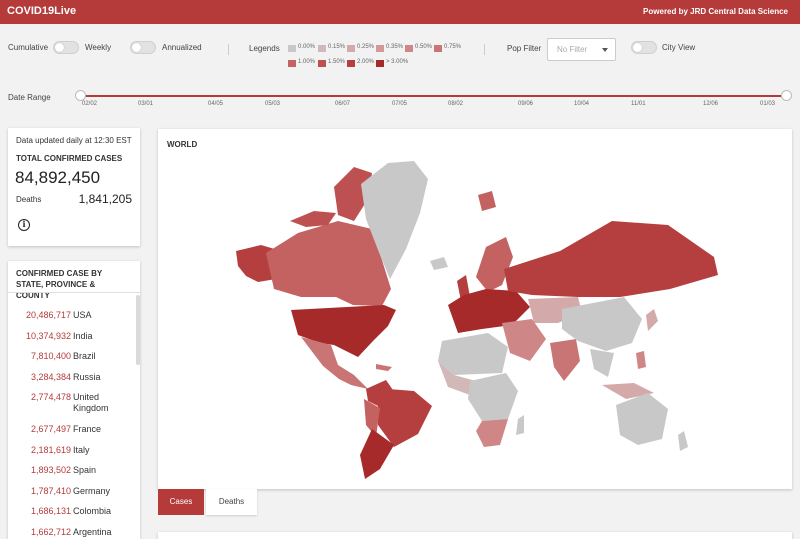 This screenshot has width=800, height=539. What do you see at coordinates (611, 259) in the screenshot?
I see `region-russia` at bounding box center [611, 259].